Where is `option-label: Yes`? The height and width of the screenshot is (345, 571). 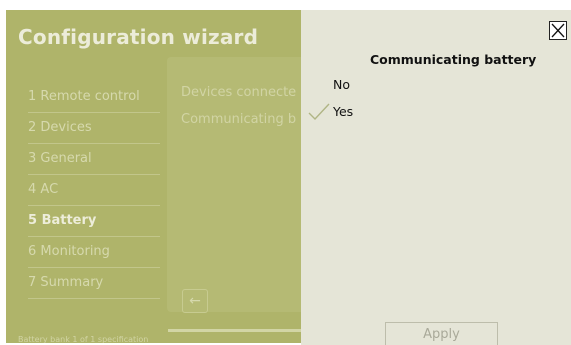
option-label: Yes is located at coordinates (343, 111).